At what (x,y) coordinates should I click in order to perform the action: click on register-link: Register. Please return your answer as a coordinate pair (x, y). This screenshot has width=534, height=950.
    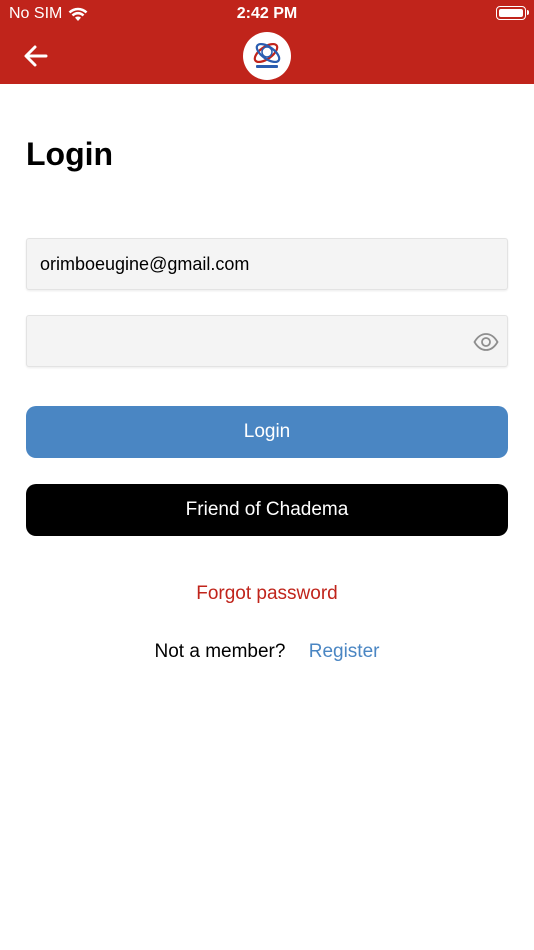
    Looking at the image, I should click on (344, 651).